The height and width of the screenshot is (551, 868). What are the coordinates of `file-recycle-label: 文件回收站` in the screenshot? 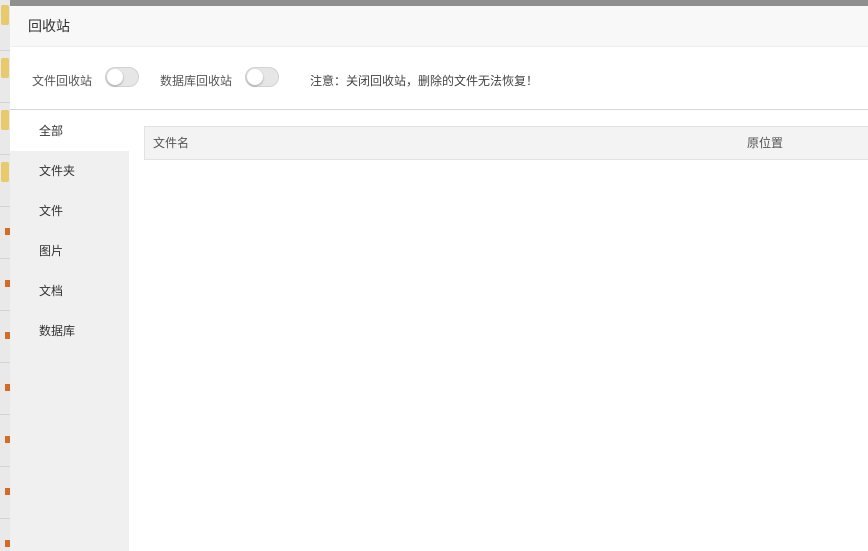 It's located at (62, 81).